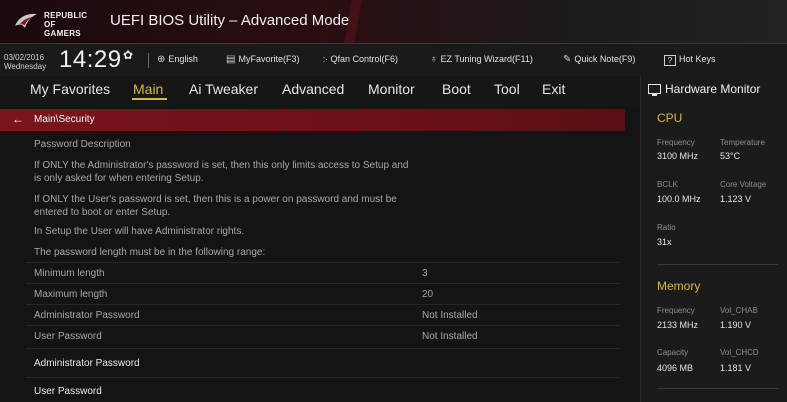 The height and width of the screenshot is (402, 787). Describe the element at coordinates (24, 57) in the screenshot. I see `date: 03/02/2016` at that location.